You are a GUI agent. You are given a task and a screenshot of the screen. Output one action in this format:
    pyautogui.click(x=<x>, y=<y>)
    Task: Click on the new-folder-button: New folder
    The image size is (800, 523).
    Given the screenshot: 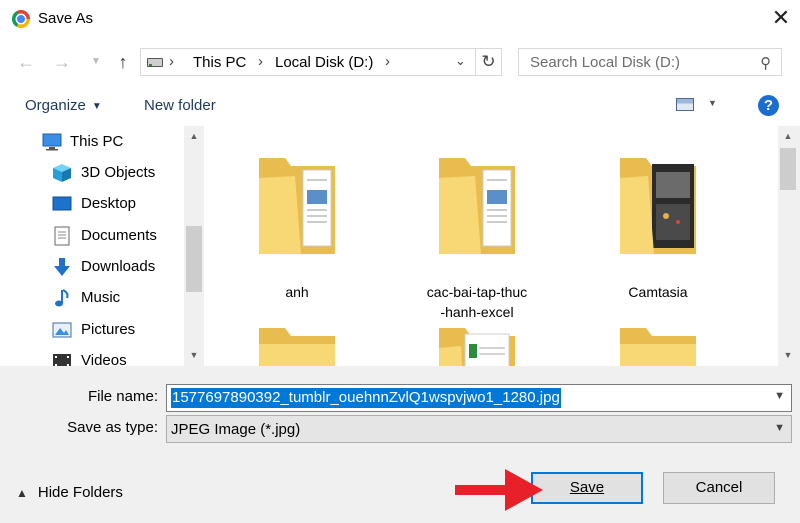 What is the action you would take?
    pyautogui.click(x=180, y=105)
    